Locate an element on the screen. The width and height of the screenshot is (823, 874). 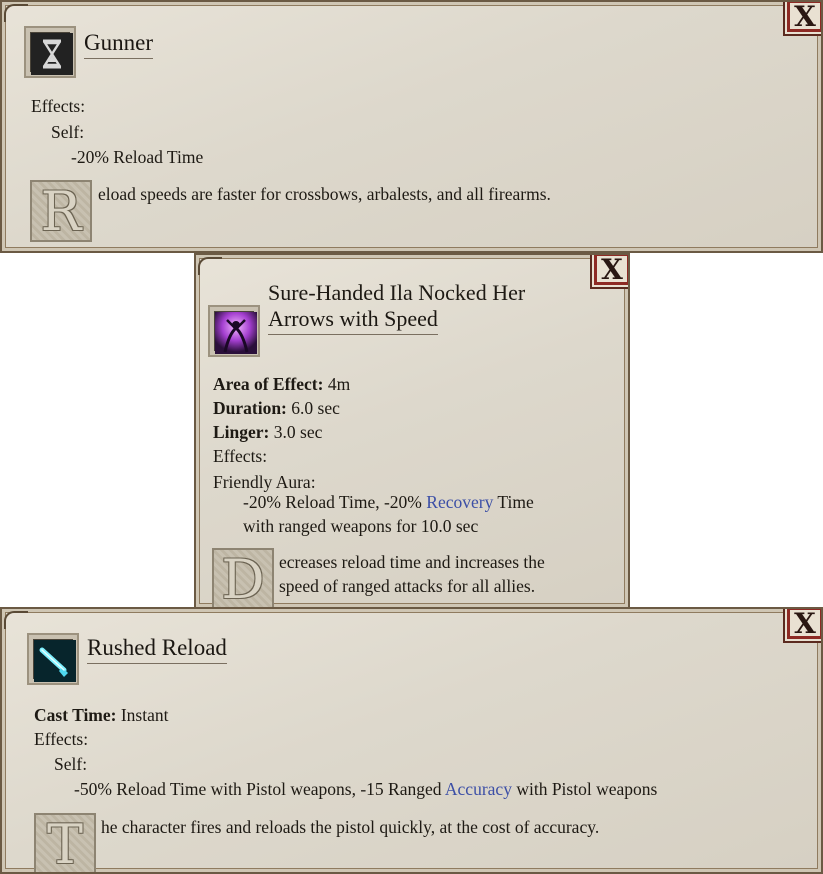
effect-line: -20% Reload Time is located at coordinates (137, 157).